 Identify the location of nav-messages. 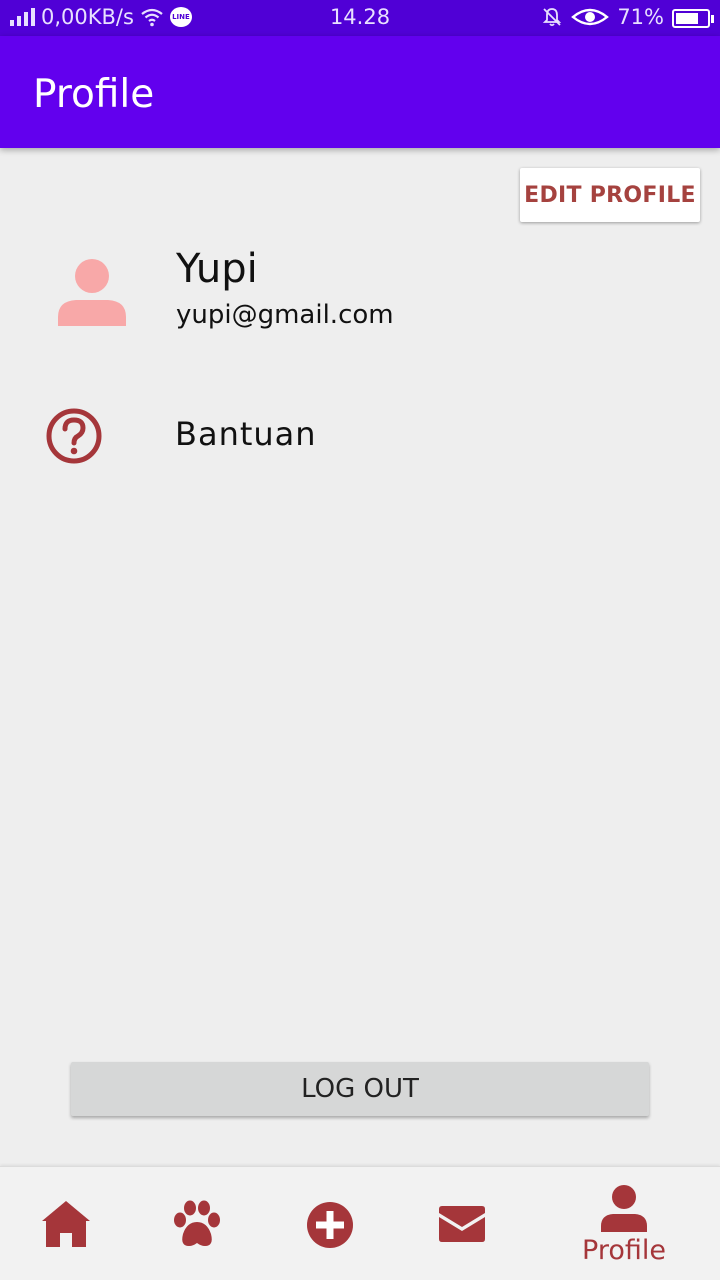
(462, 1223).